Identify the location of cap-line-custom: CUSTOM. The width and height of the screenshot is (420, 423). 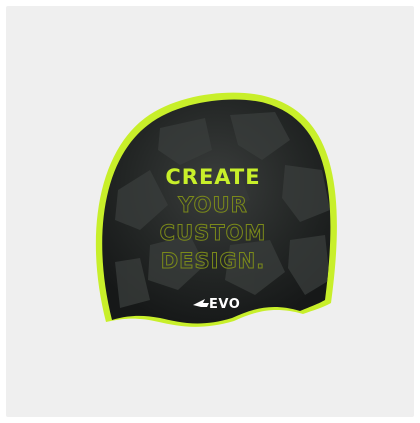
(213, 233).